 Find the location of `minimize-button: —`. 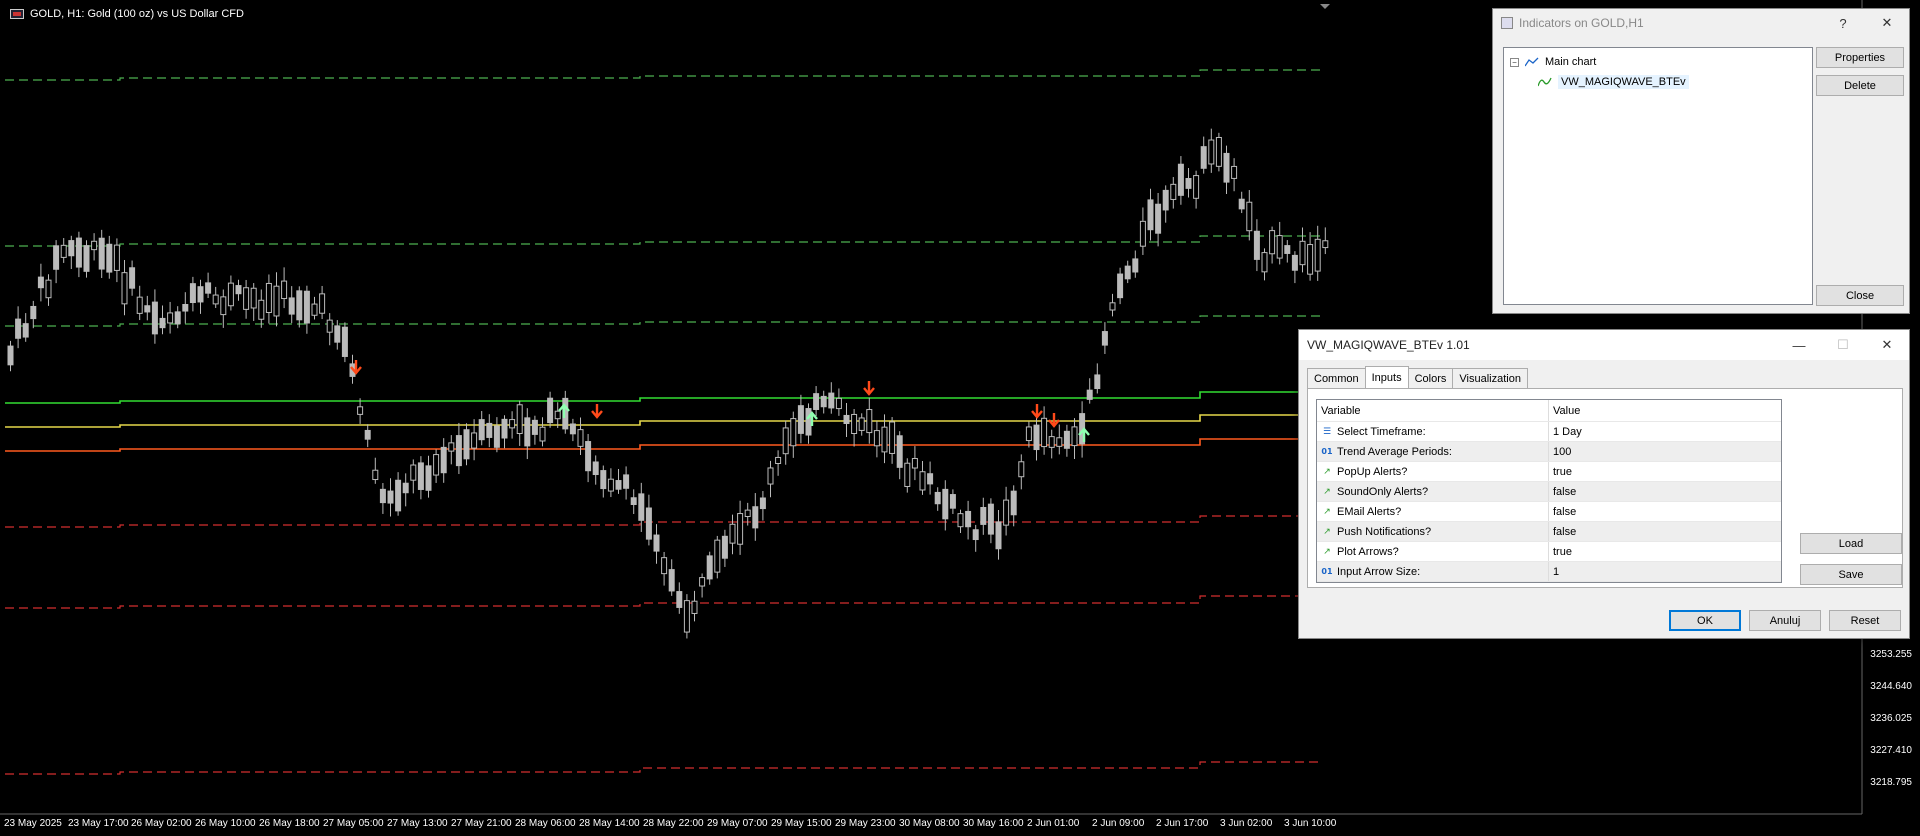

minimize-button: — is located at coordinates (1799, 345).